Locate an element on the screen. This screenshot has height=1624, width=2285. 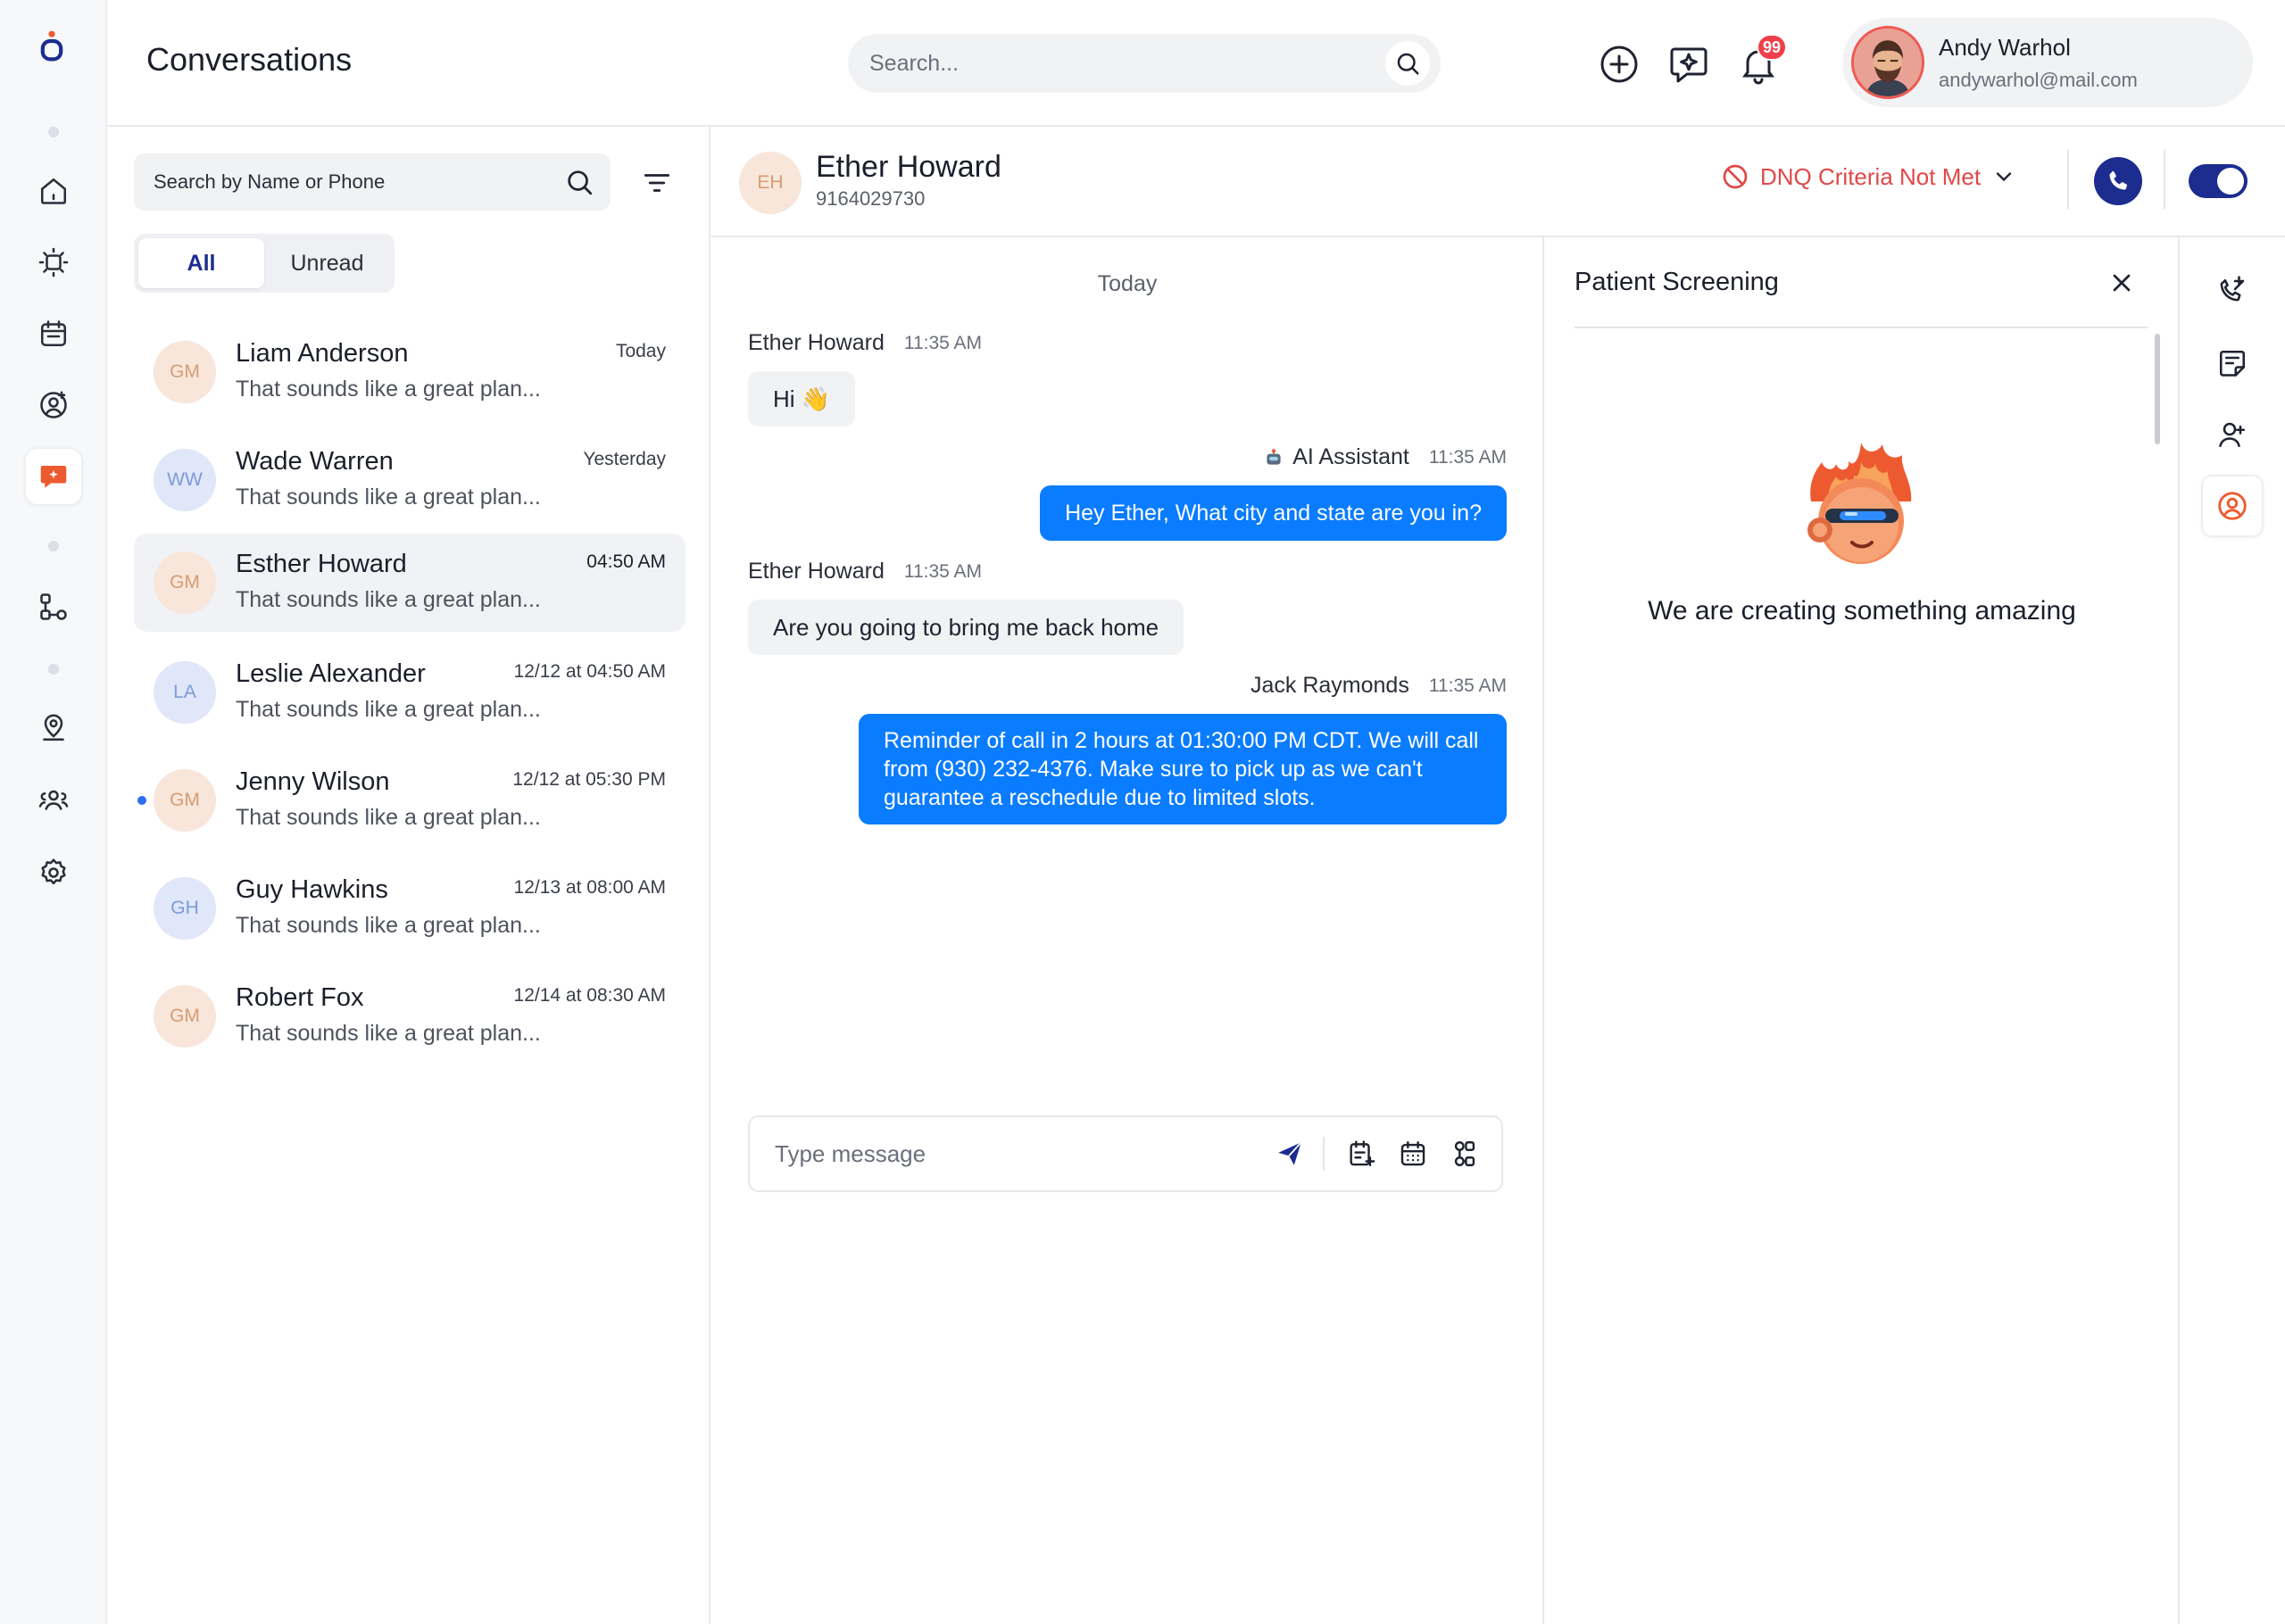
contact-search-input is located at coordinates (359, 182).